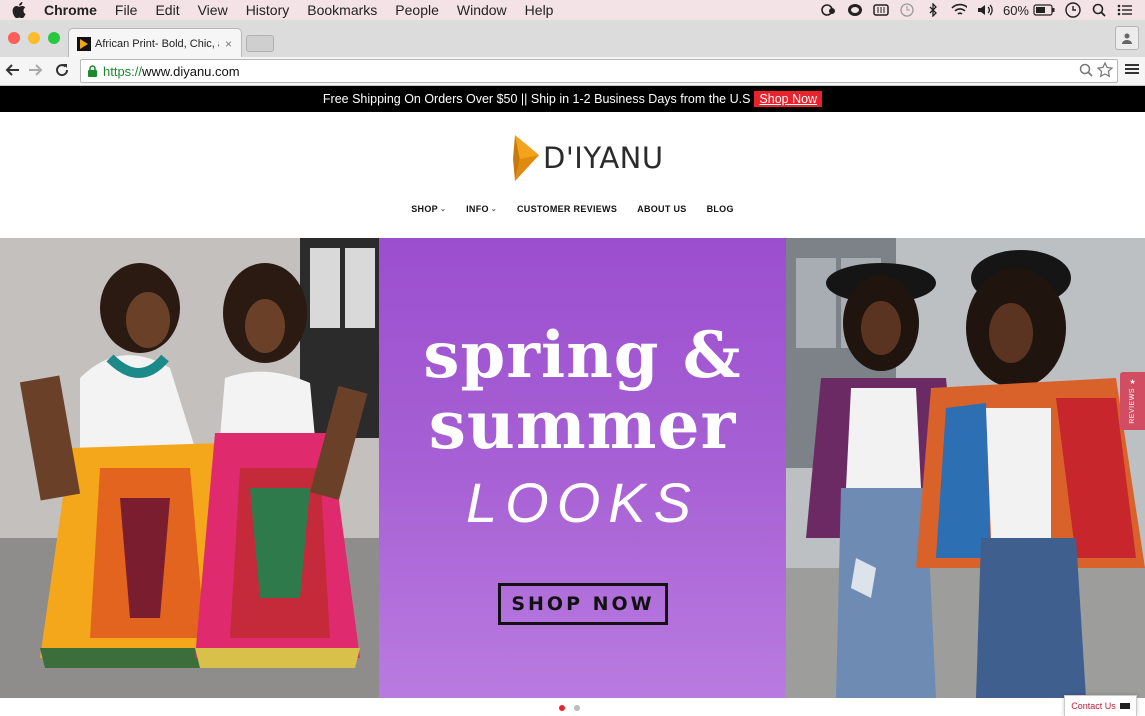 The height and width of the screenshot is (716, 1145). Describe the element at coordinates (213, 10) in the screenshot. I see `menu-view: View` at that location.